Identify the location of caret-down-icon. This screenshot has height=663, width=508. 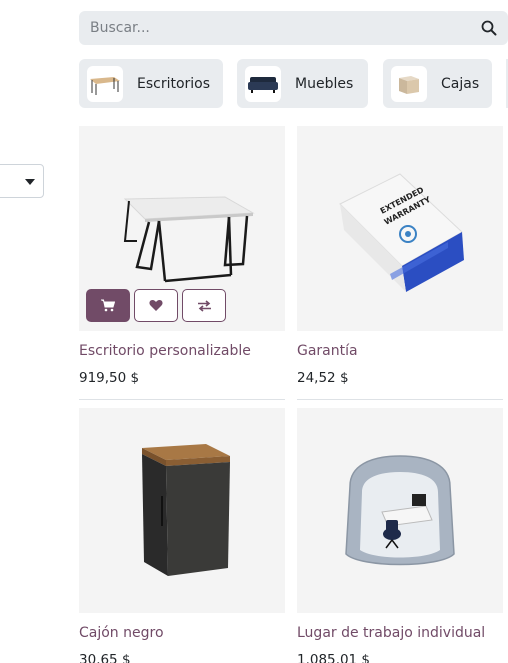
(30, 182).